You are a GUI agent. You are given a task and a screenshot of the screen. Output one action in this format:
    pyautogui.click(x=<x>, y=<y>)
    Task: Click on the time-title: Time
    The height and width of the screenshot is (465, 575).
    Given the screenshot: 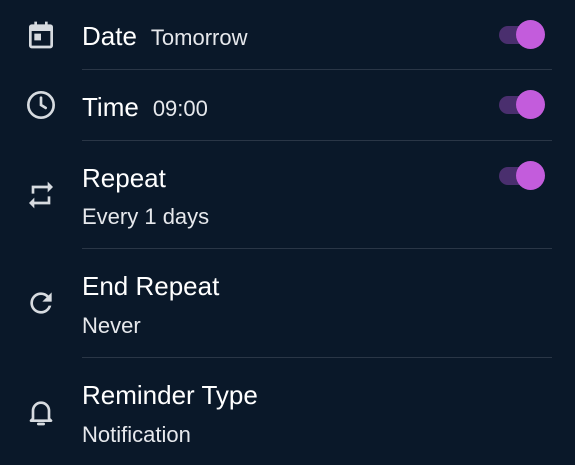 What is the action you would take?
    pyautogui.click(x=110, y=107)
    